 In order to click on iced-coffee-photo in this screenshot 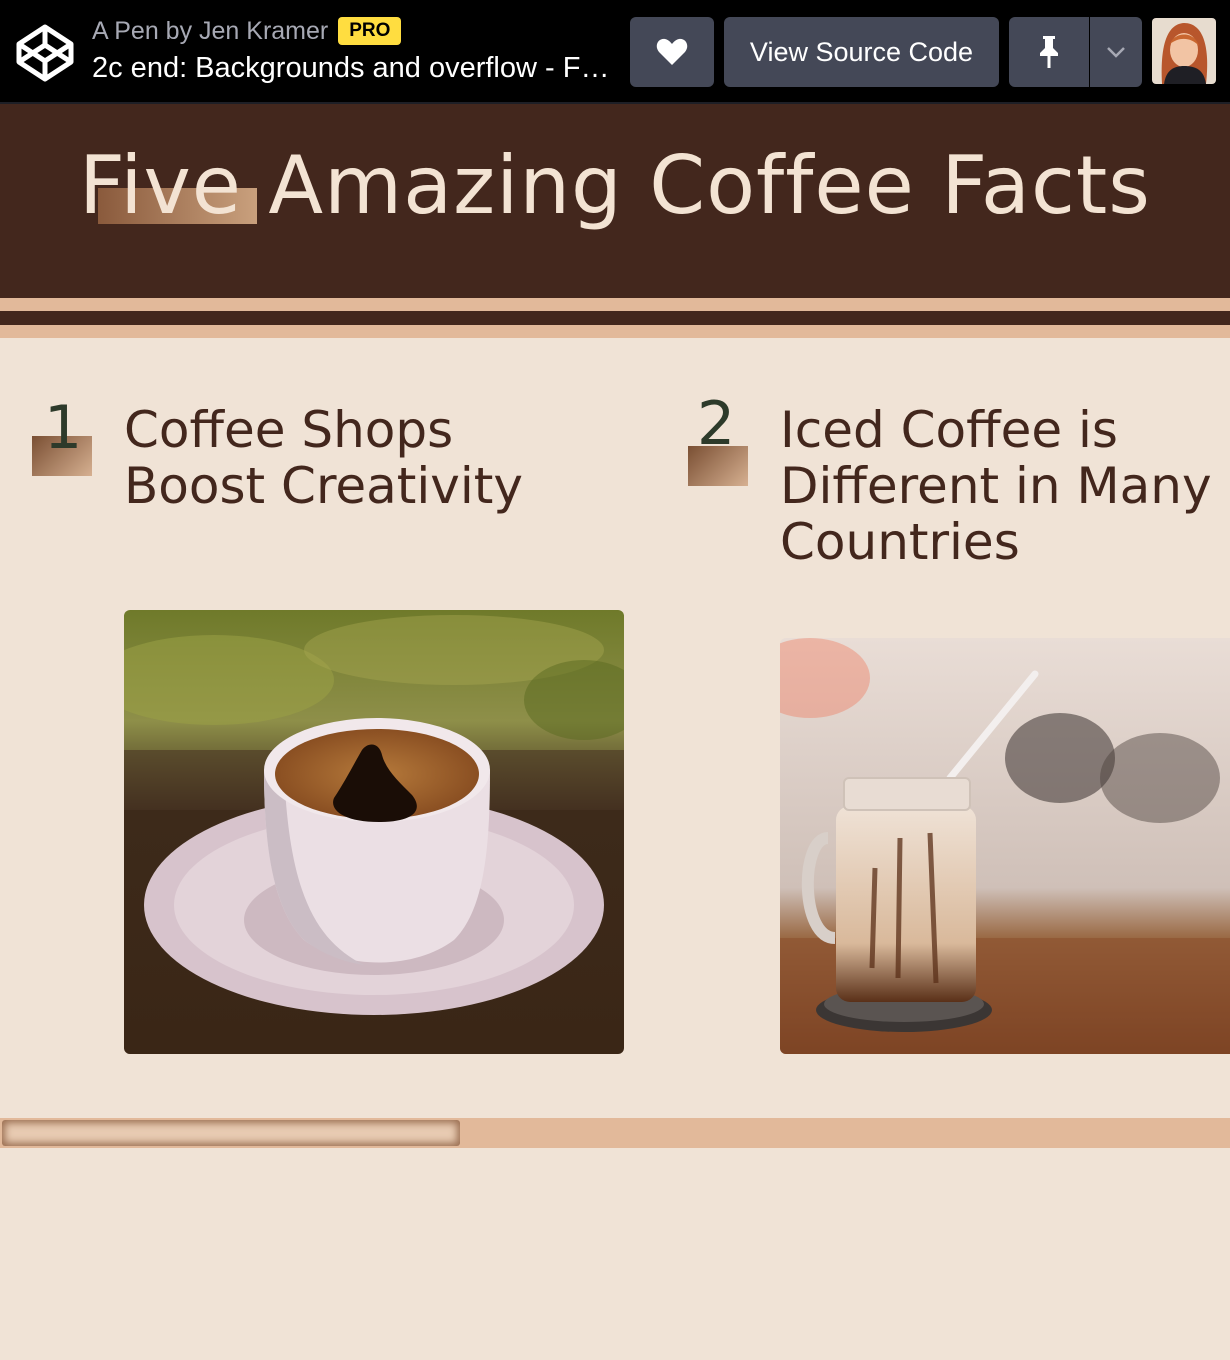, I will do `click(1005, 846)`.